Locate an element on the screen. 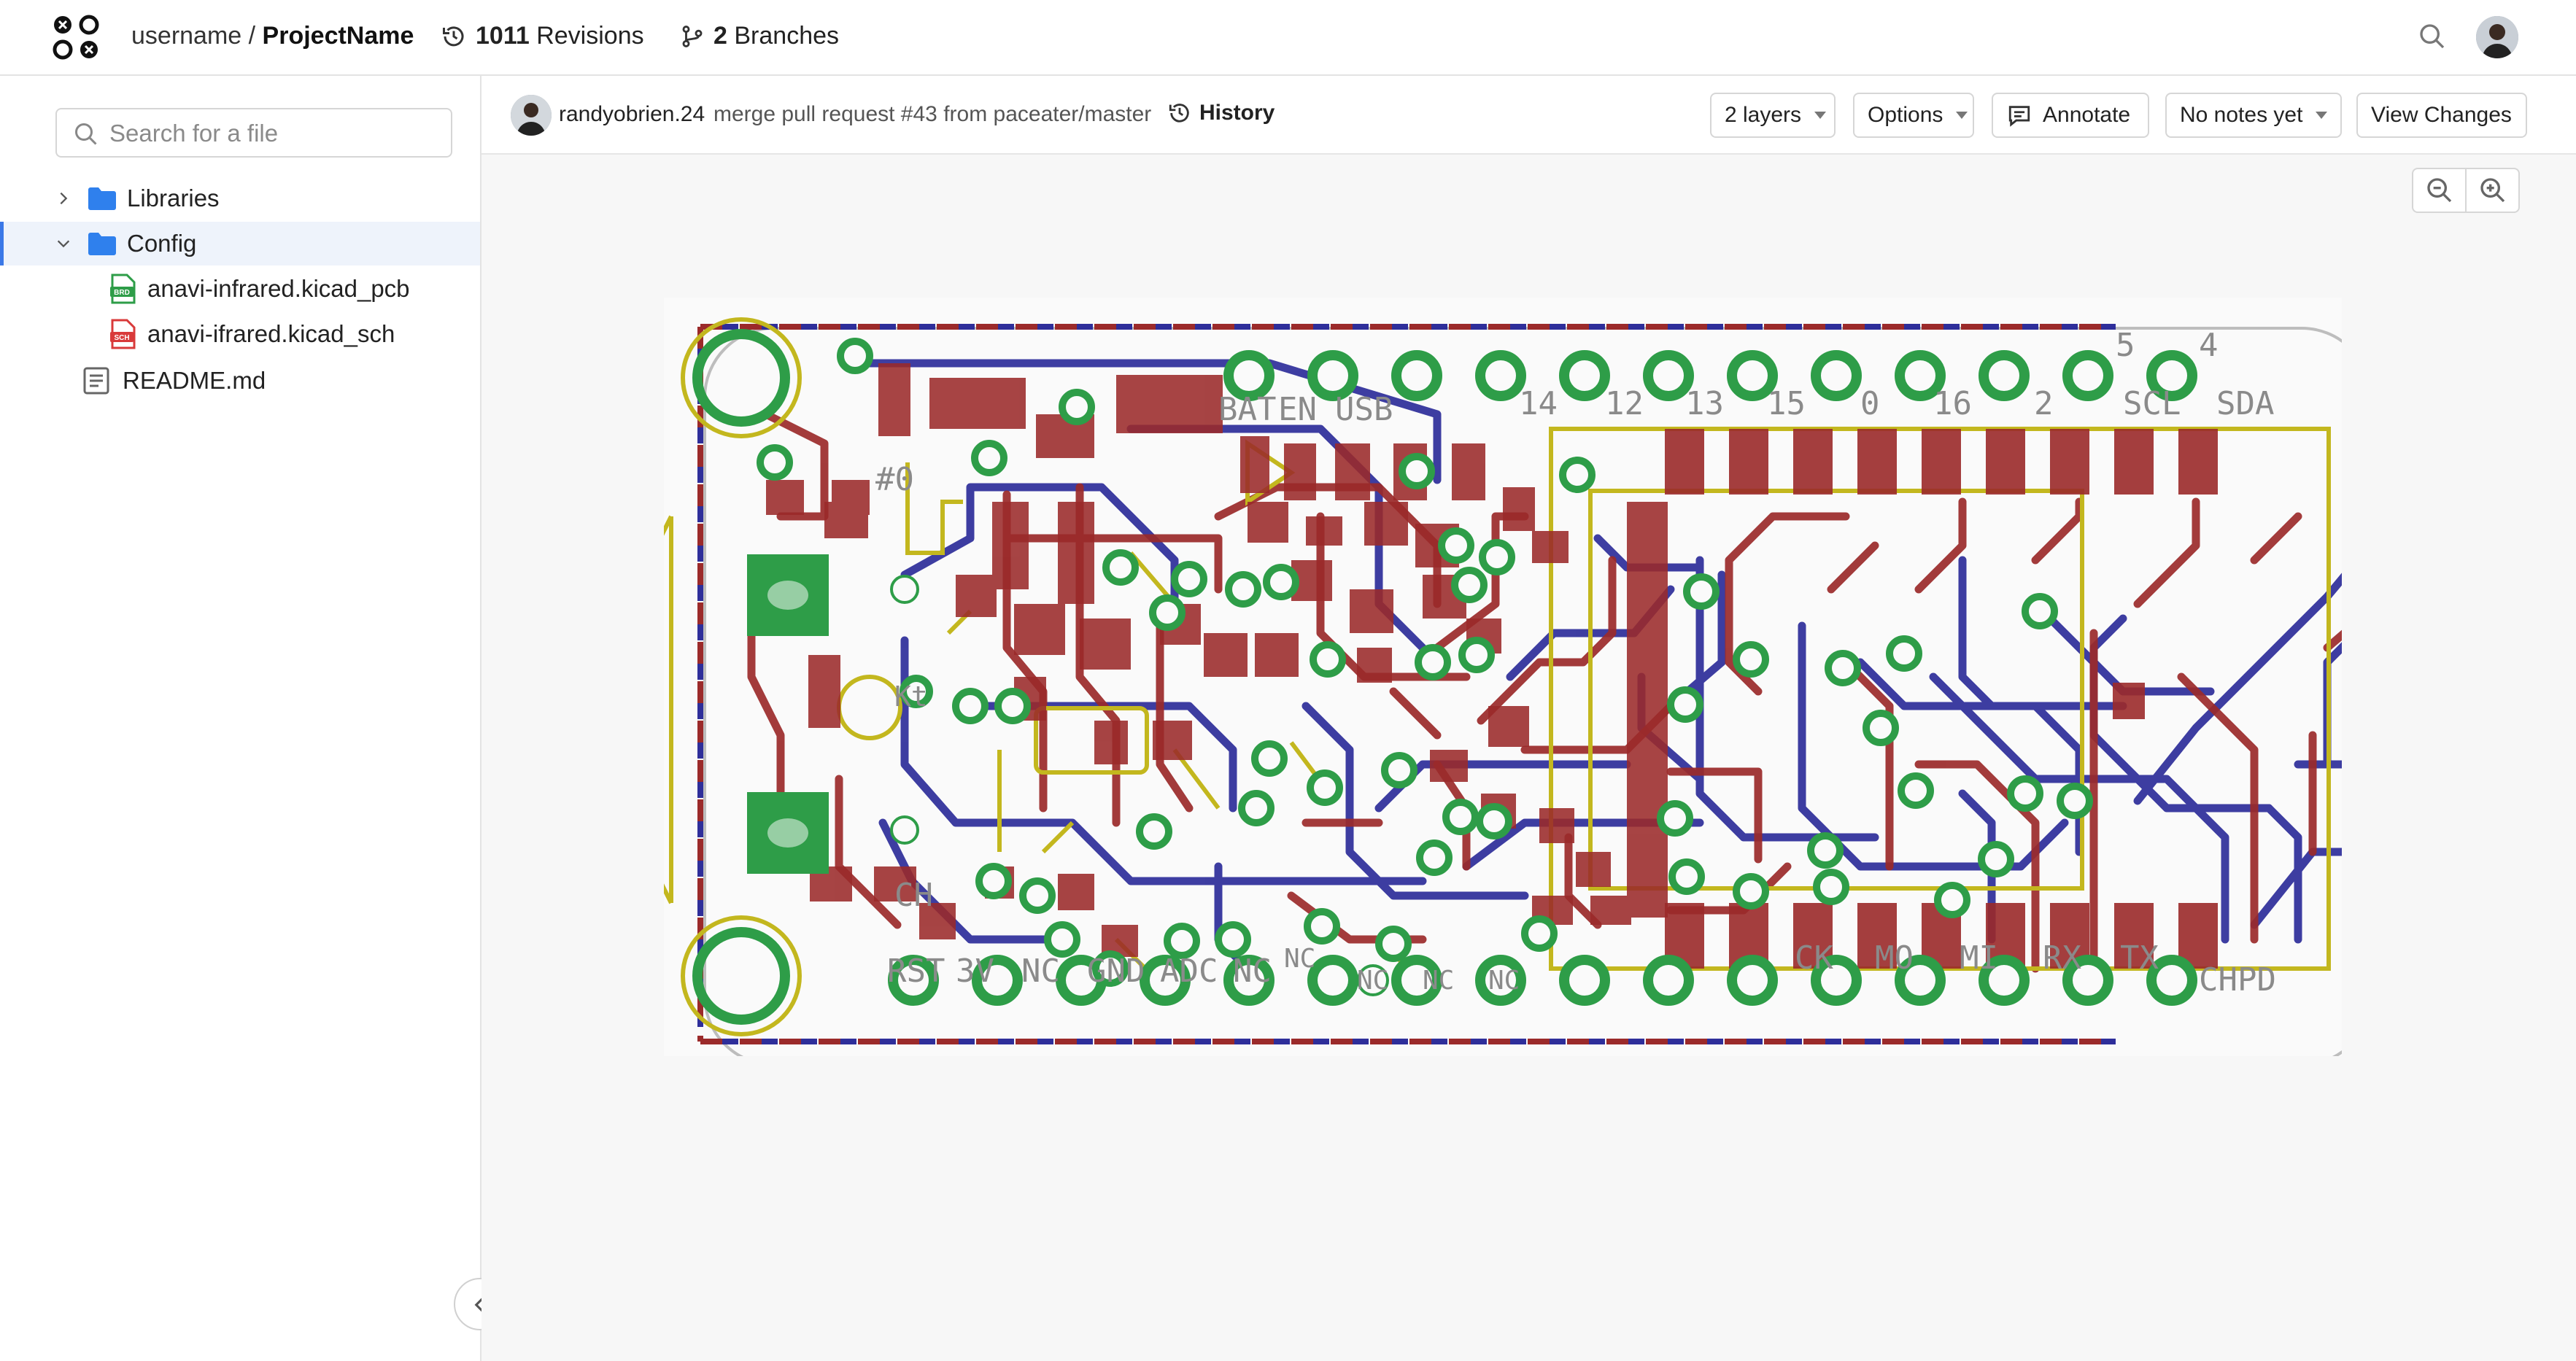 Image resolution: width=2576 pixels, height=1361 pixels. branches-link: 2 Branches is located at coordinates (759, 36).